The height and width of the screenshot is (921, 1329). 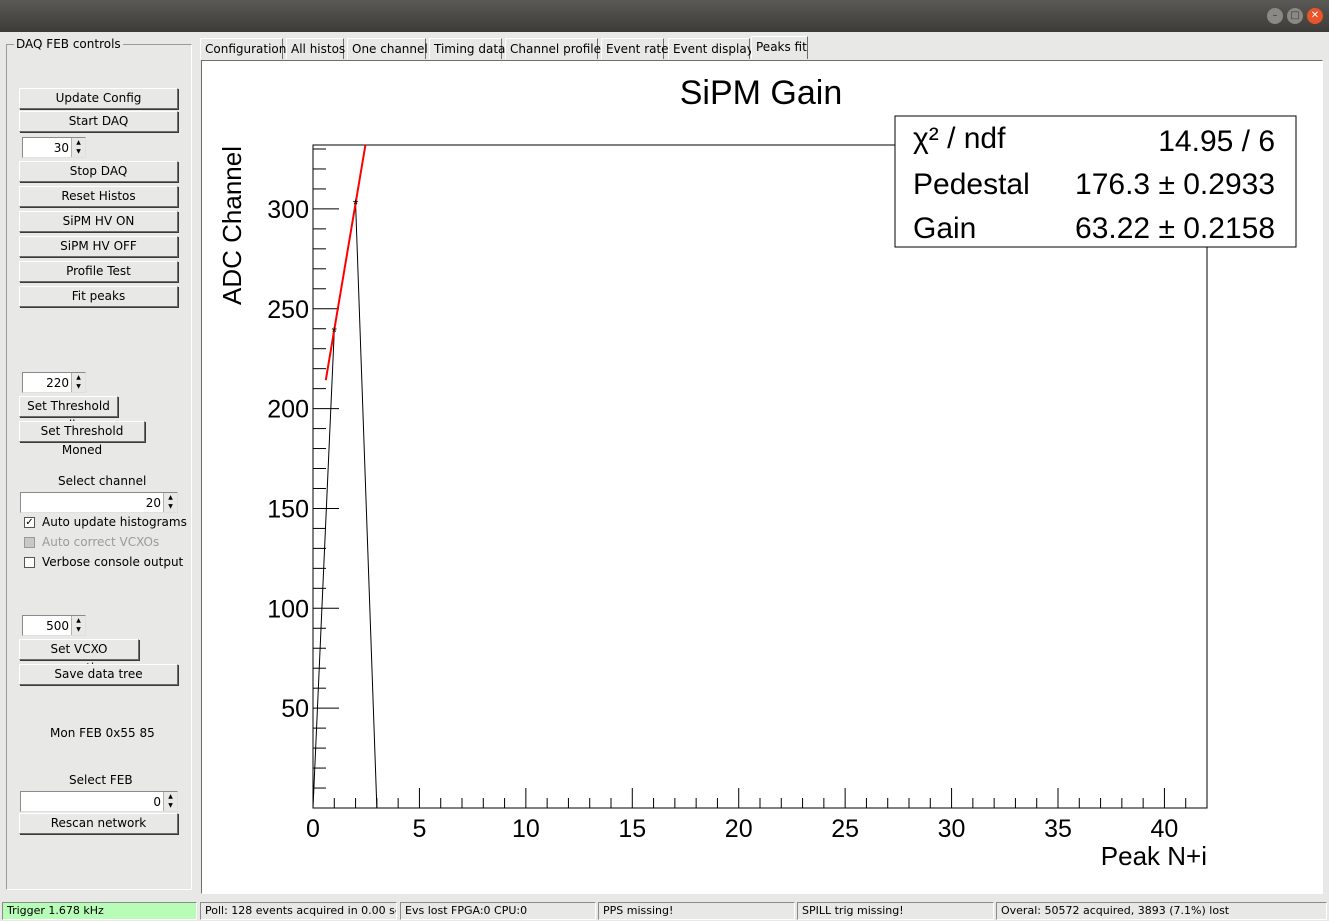 What do you see at coordinates (345, 505) in the screenshot?
I see `graph-line` at bounding box center [345, 505].